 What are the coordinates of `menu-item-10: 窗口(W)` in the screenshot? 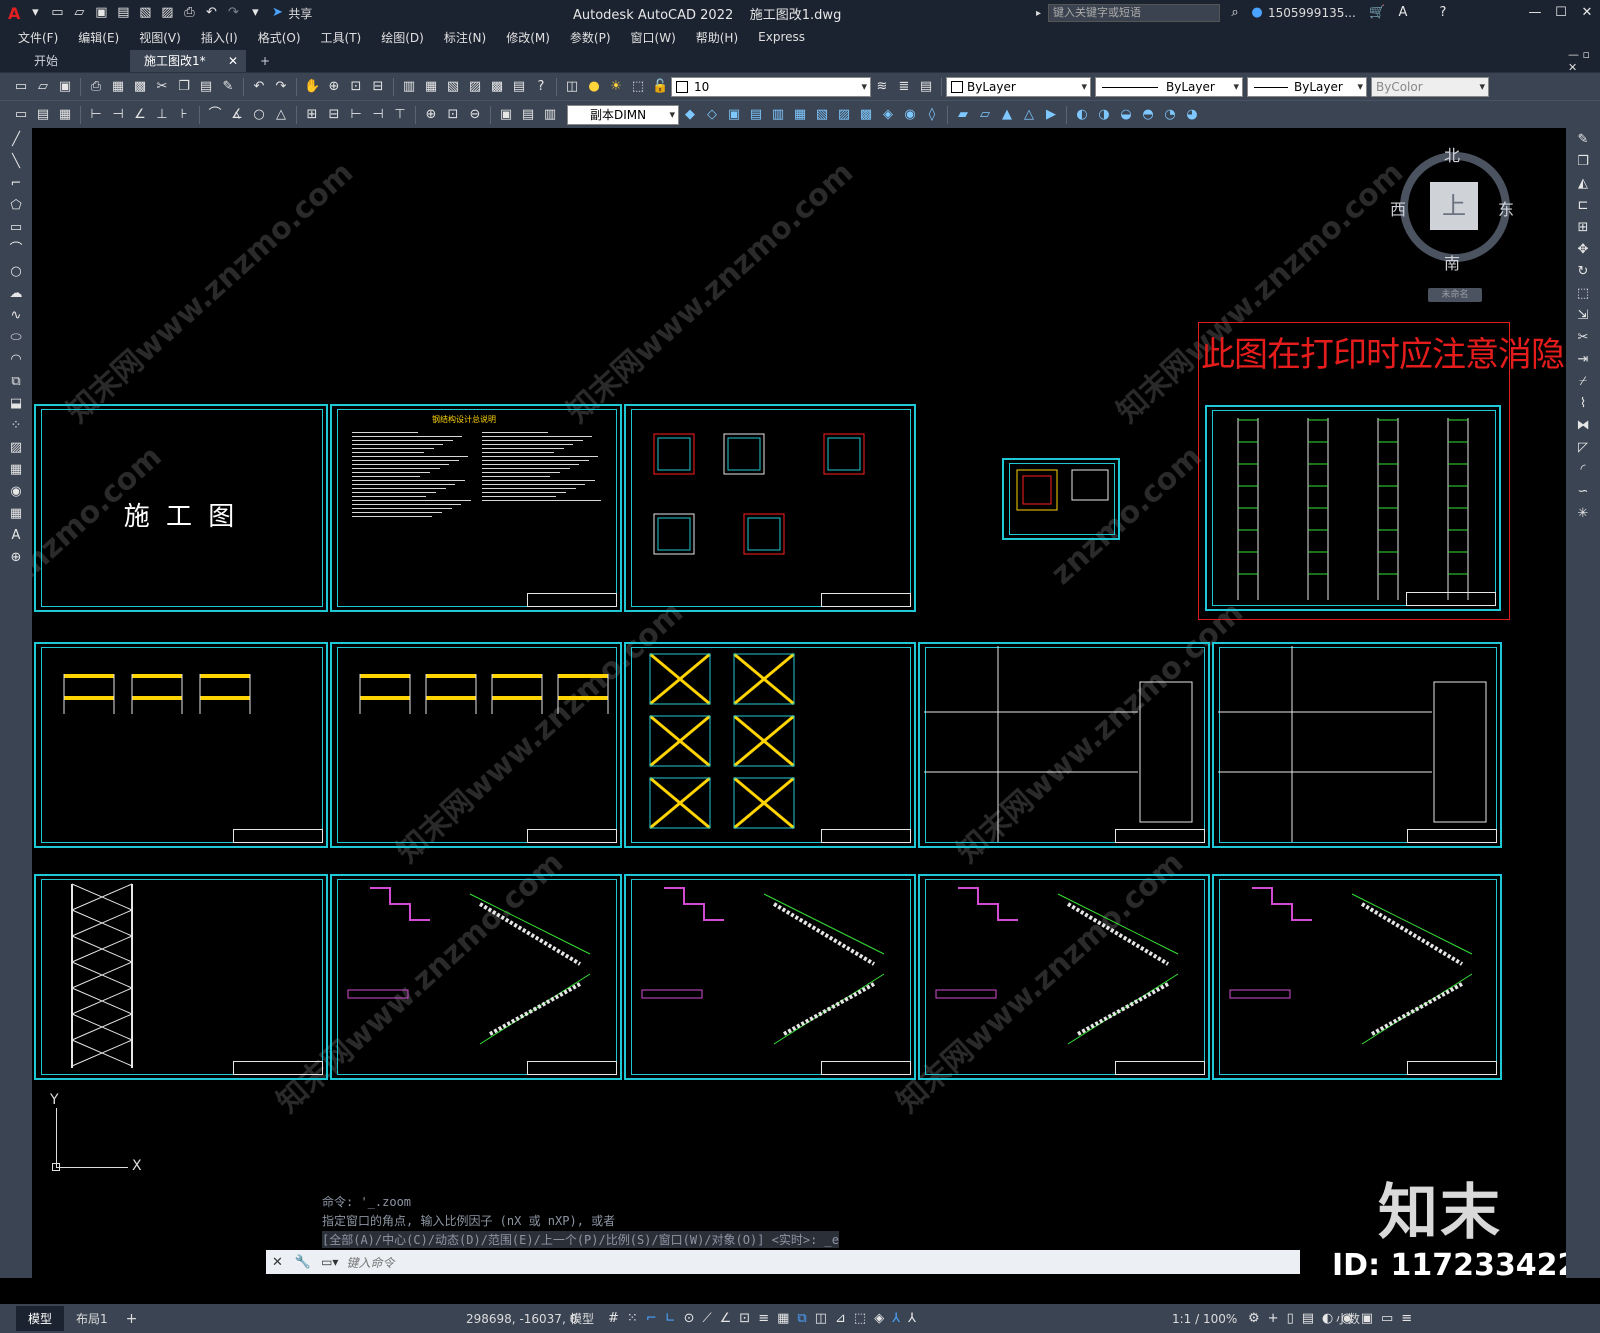 It's located at (653, 37).